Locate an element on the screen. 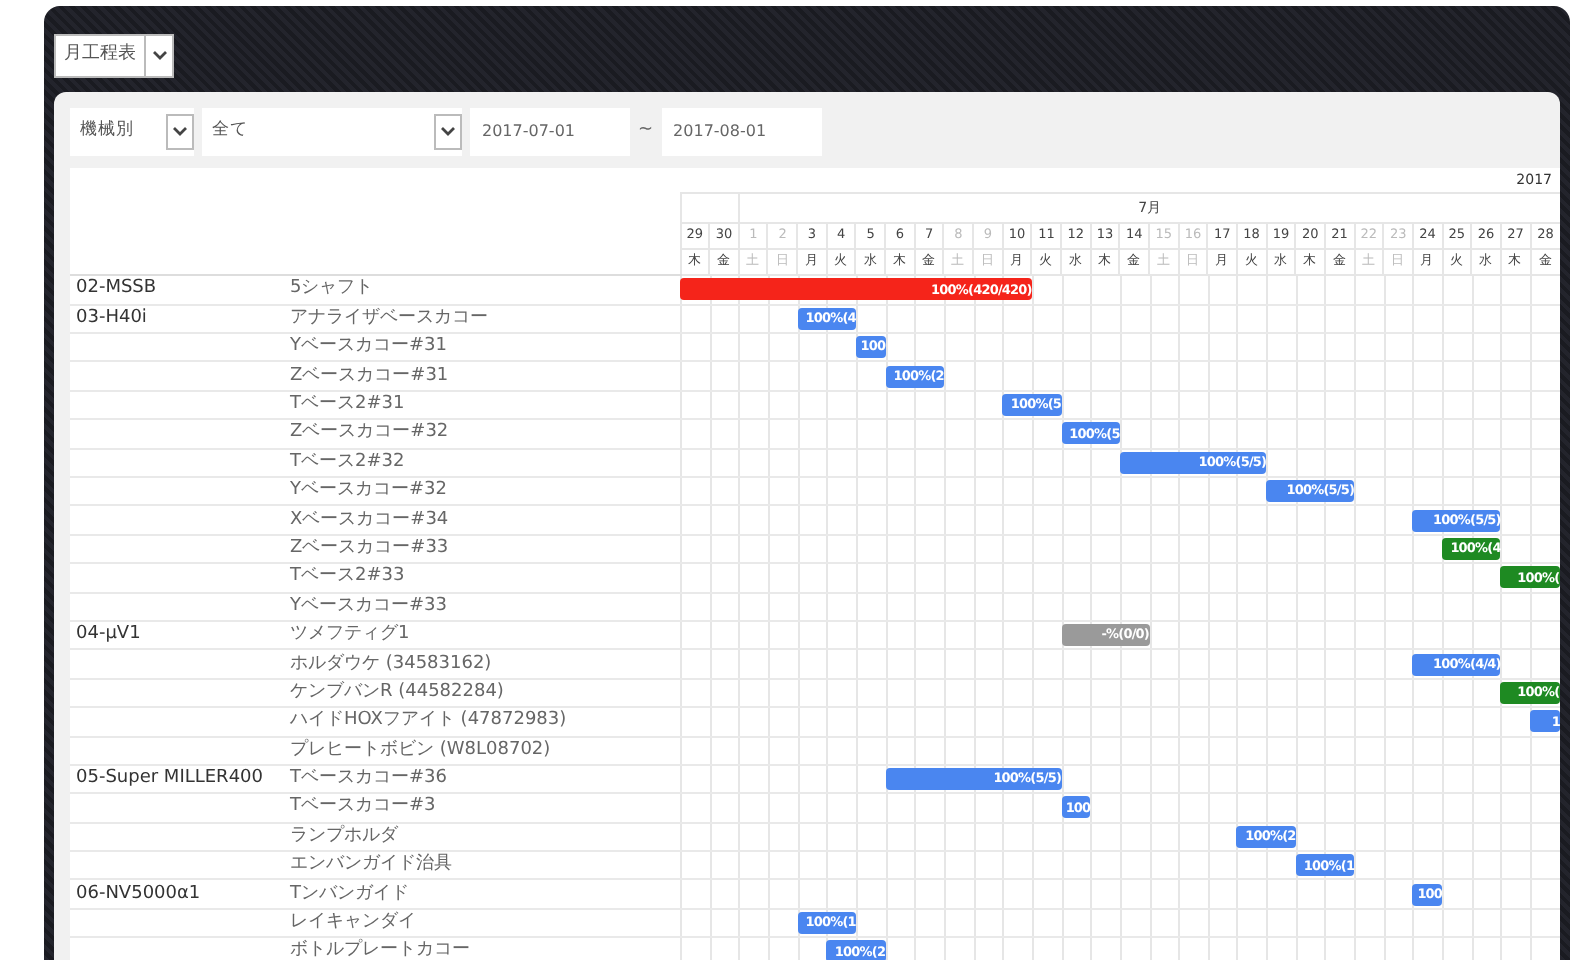 The height and width of the screenshot is (960, 1574). task-name: プレヒートボビン (W8L08702) is located at coordinates (420, 749).